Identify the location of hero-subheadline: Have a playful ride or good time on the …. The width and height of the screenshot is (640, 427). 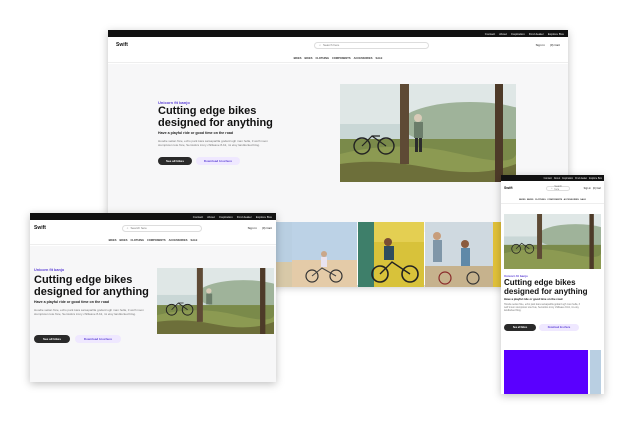
(196, 133).